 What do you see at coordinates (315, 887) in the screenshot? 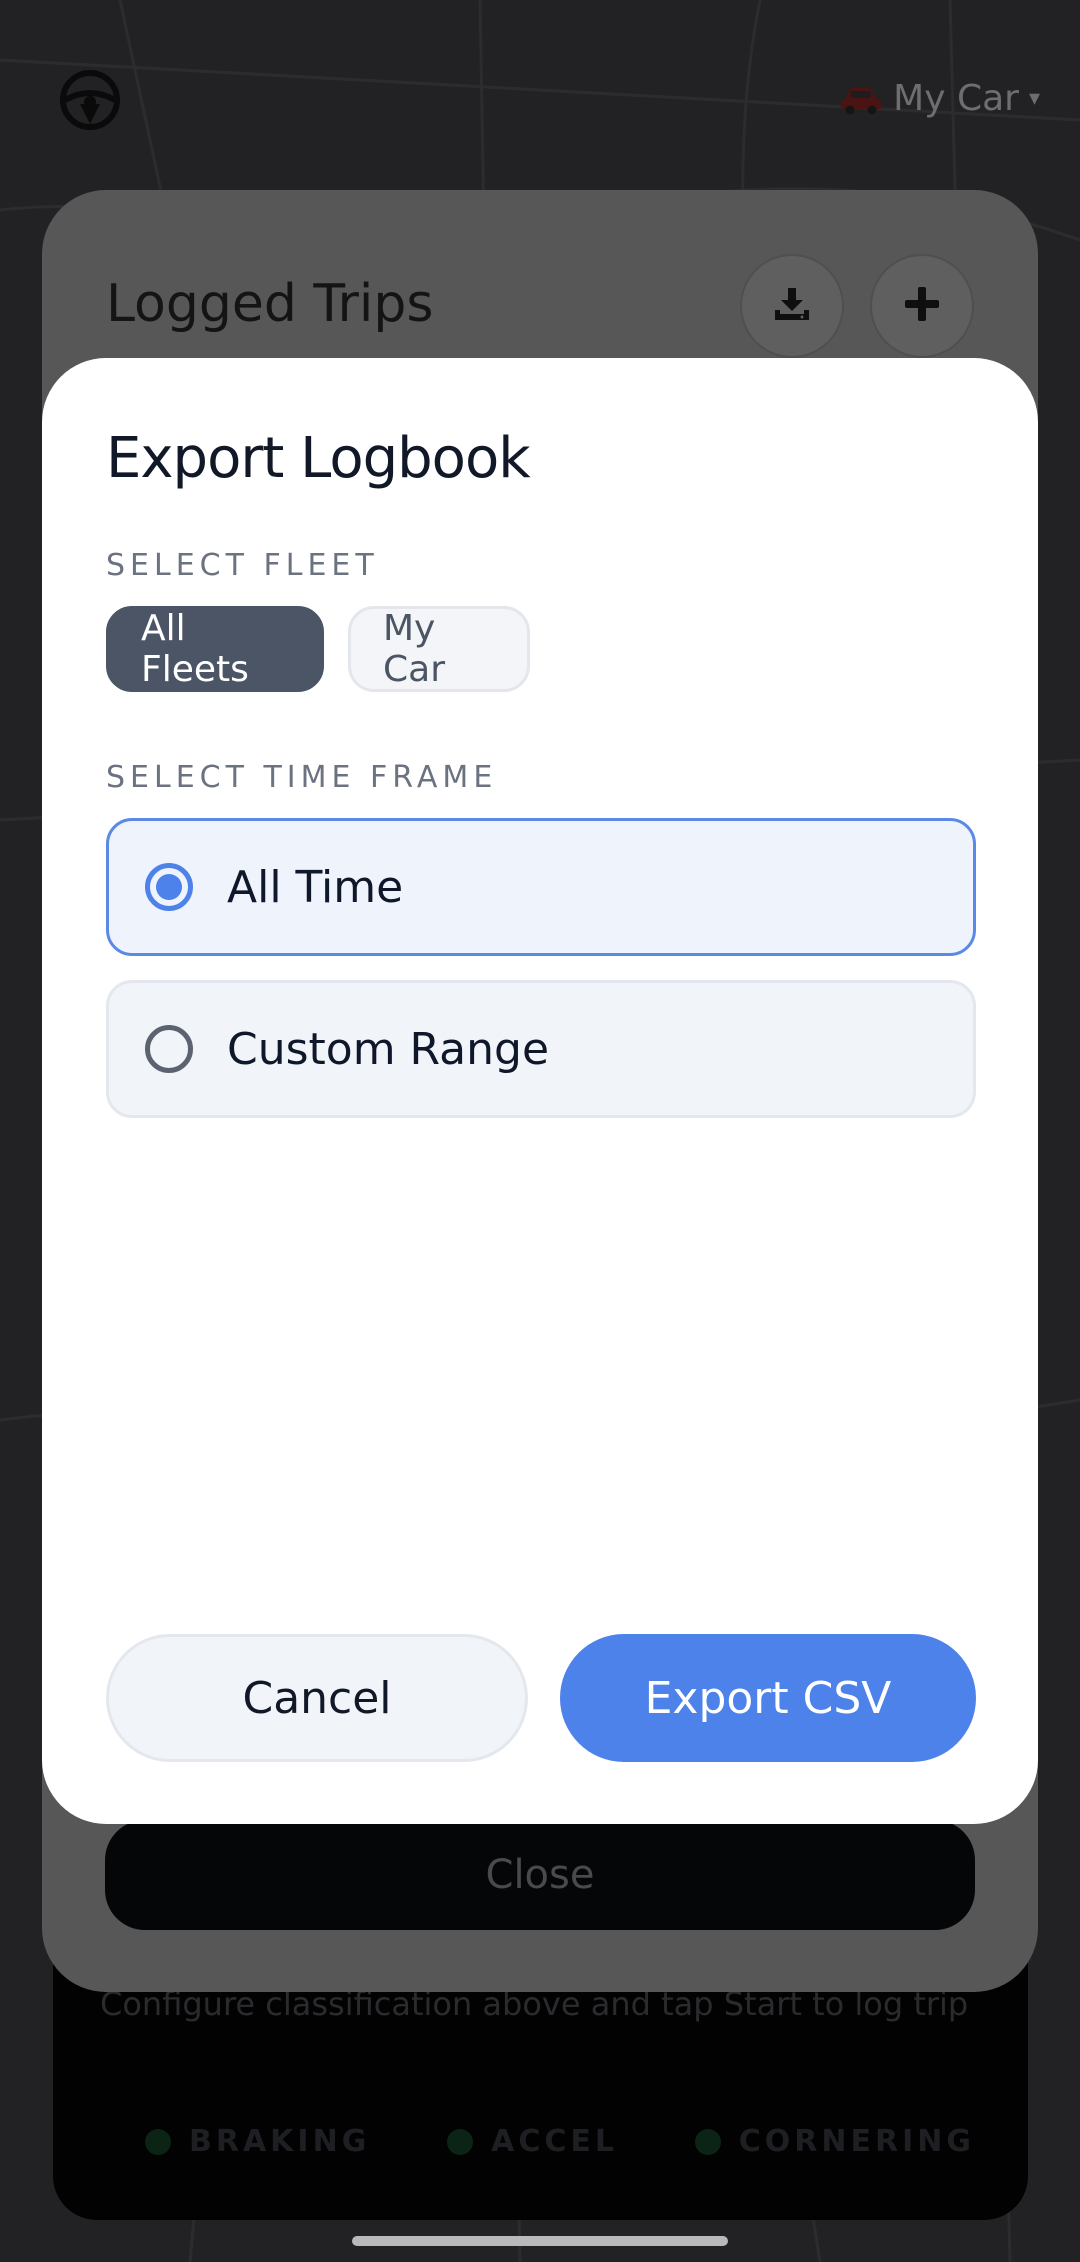
I see `option-label: All Time` at bounding box center [315, 887].